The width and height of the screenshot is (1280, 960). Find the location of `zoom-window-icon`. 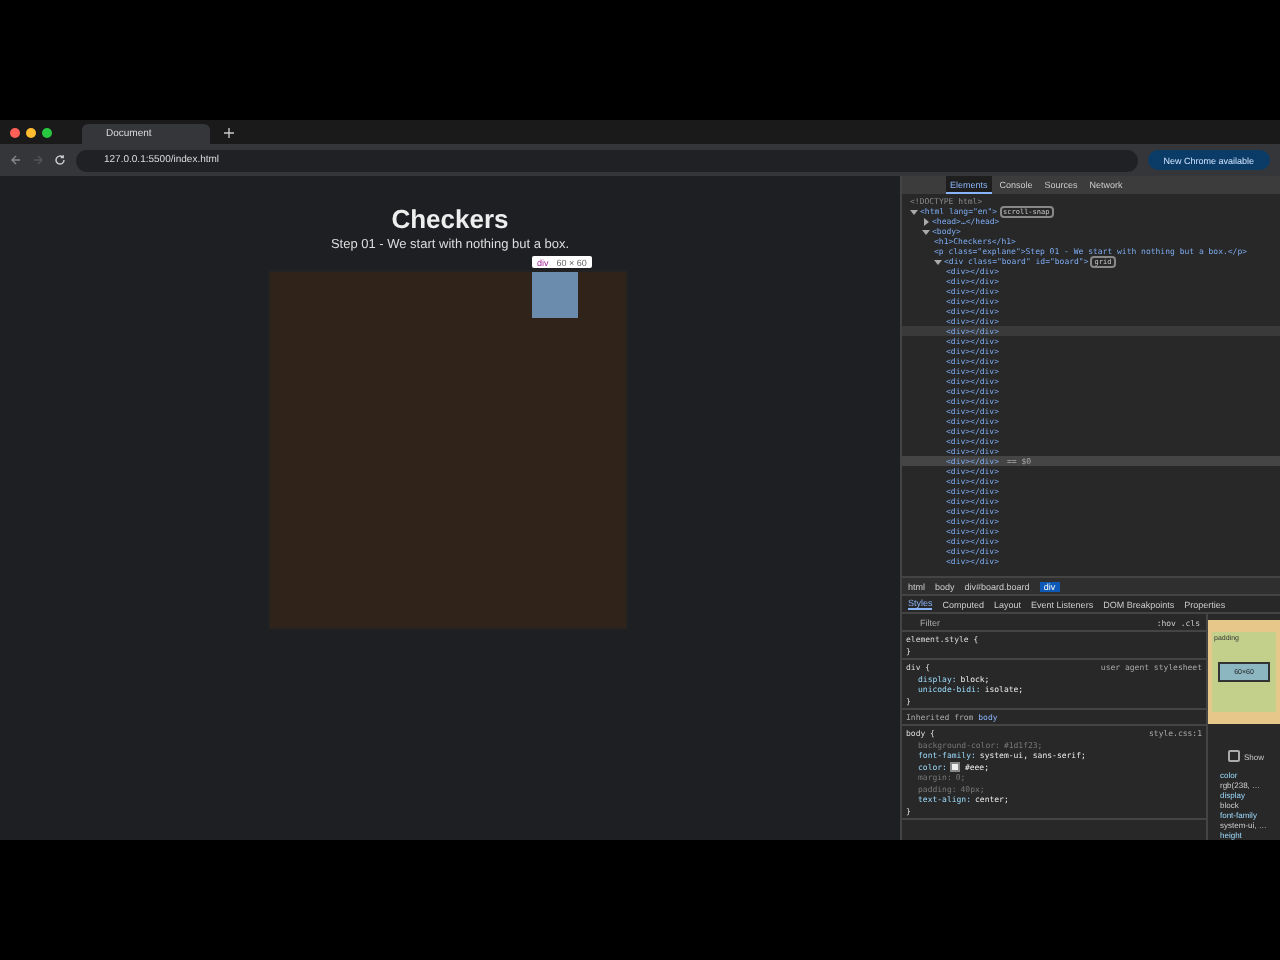

zoom-window-icon is located at coordinates (47, 132).